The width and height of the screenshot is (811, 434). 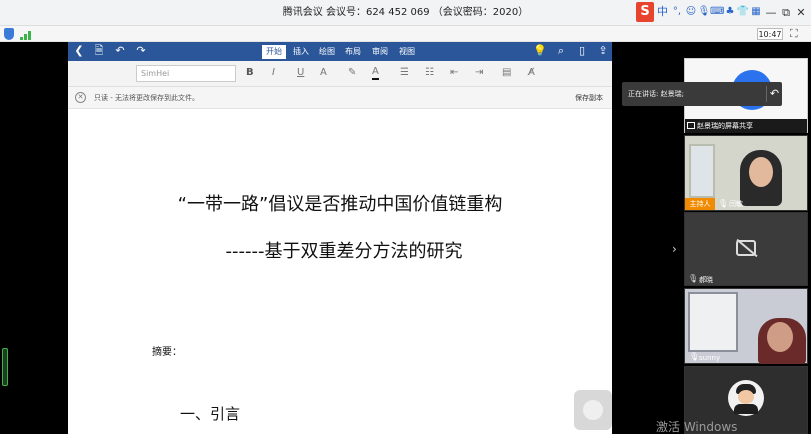 I want to click on document-subtitle: ------基于双重差分方法的研究, so click(x=344, y=251).